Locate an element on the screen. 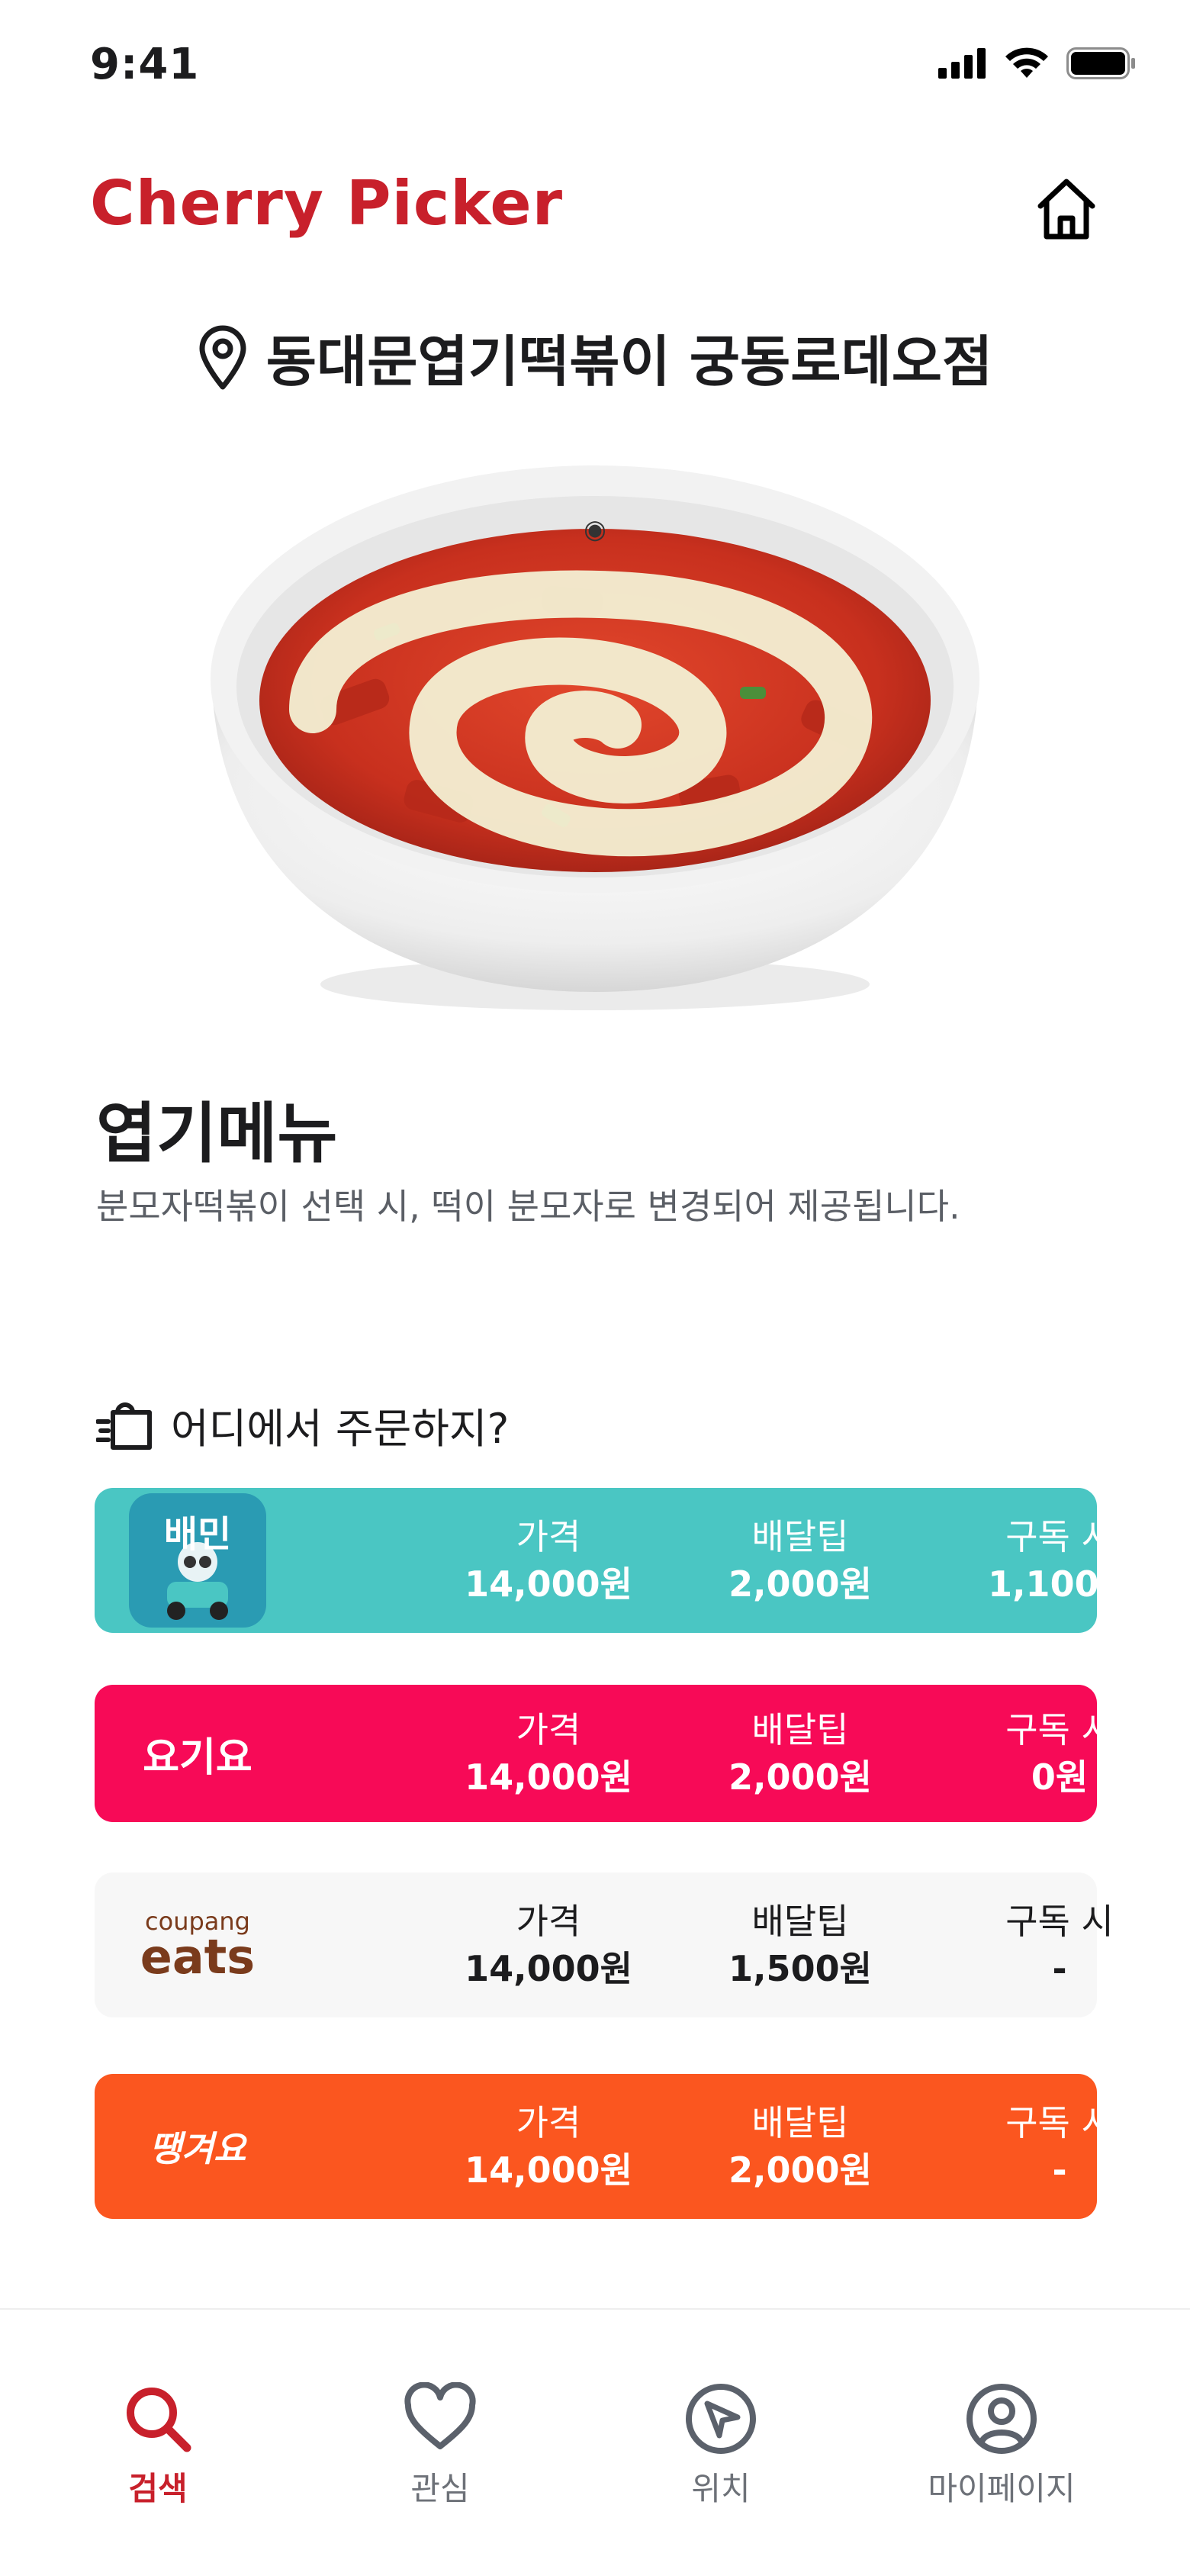 This screenshot has width=1190, height=2576. baemin-logo-text: 배민 is located at coordinates (197, 1534).